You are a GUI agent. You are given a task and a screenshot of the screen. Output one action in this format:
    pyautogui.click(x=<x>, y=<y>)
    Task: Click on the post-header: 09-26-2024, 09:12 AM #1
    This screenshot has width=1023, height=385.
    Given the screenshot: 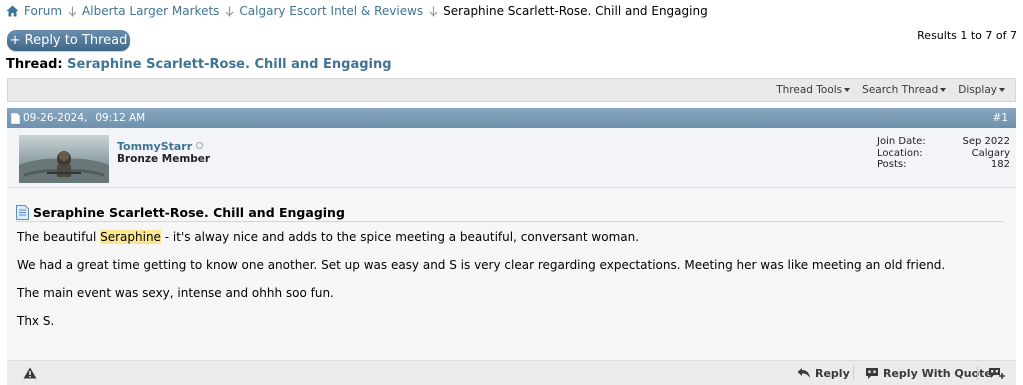 What is the action you would take?
    pyautogui.click(x=511, y=118)
    